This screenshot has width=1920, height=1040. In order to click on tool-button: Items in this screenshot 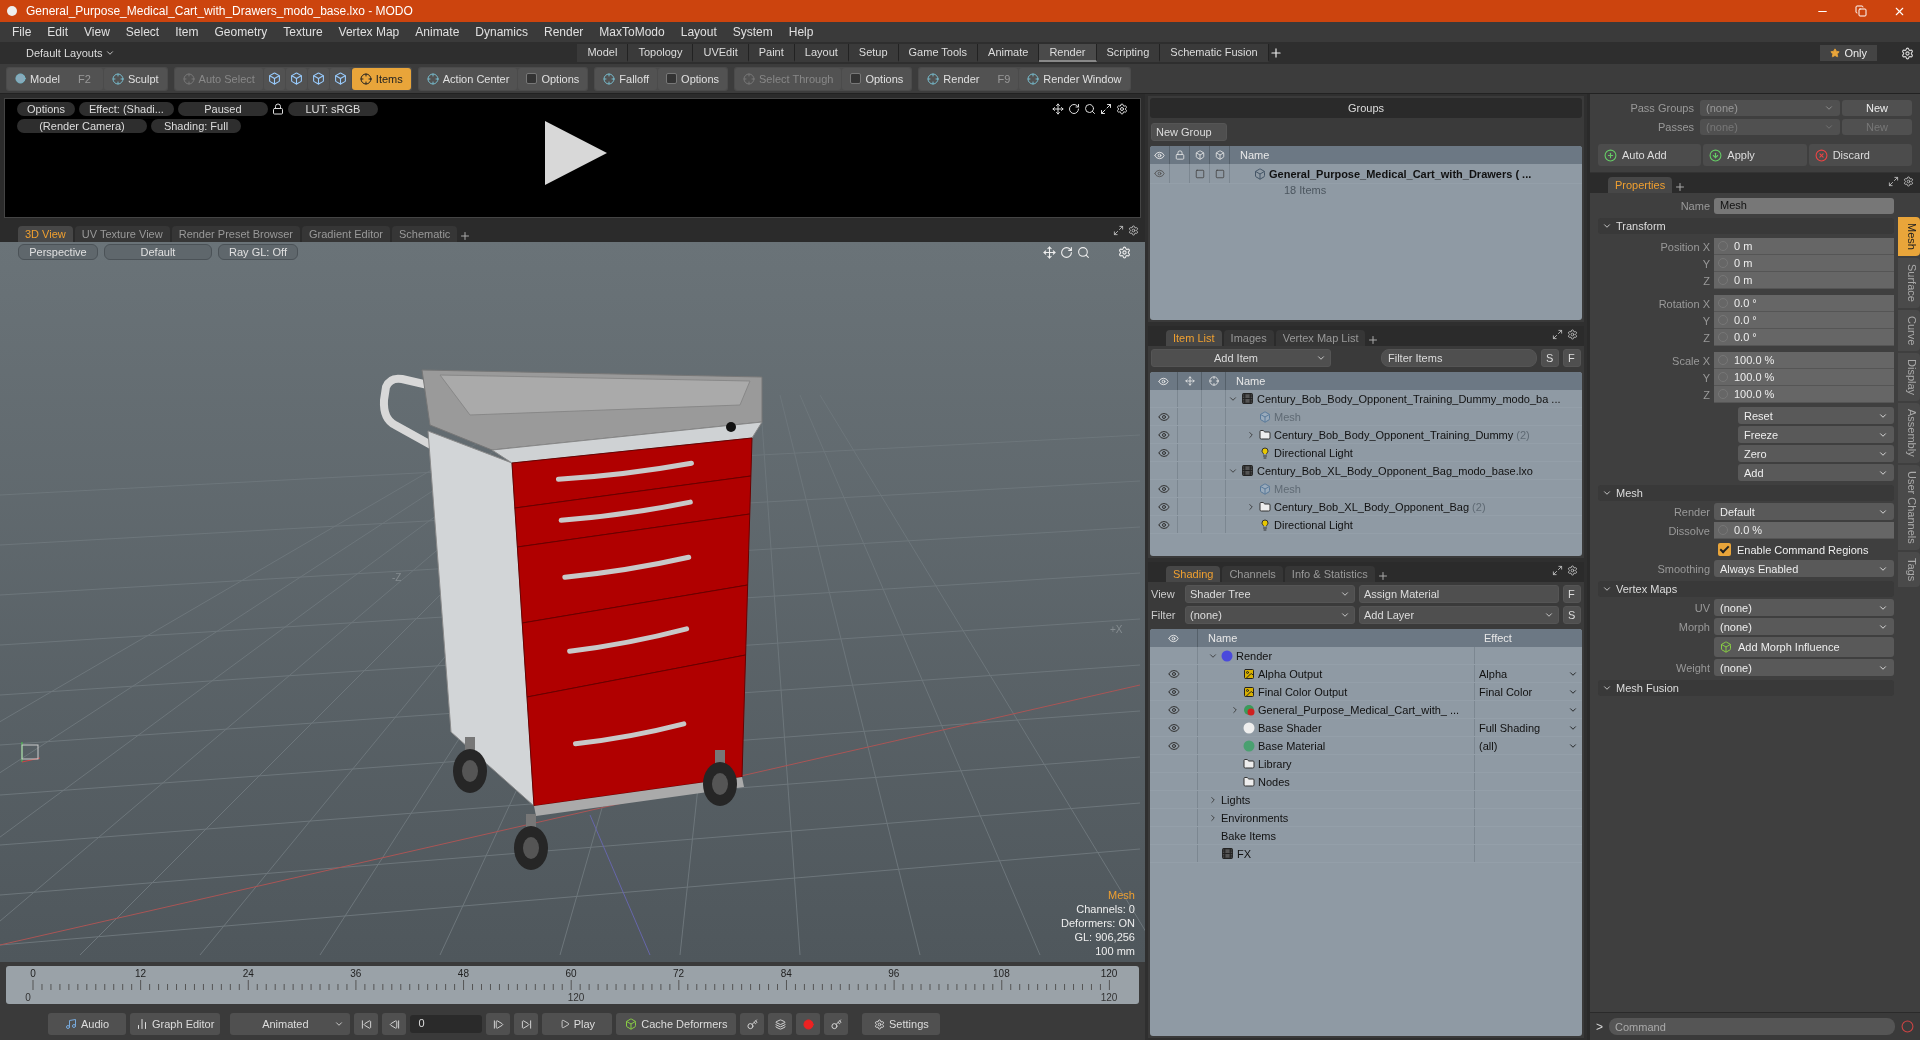, I will do `click(381, 78)`.